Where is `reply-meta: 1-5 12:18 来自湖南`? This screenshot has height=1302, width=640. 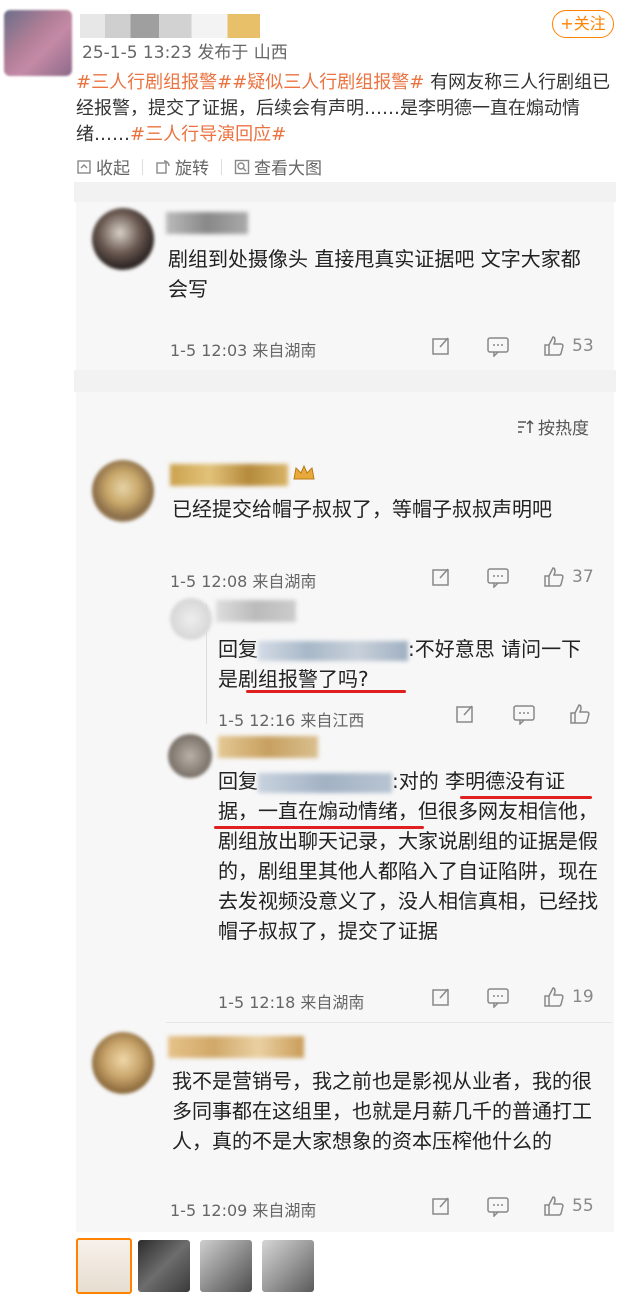
reply-meta: 1-5 12:18 来自湖南 is located at coordinates (291, 1002).